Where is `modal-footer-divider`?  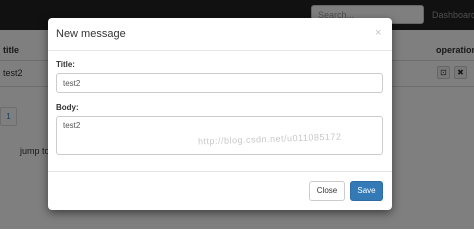 modal-footer-divider is located at coordinates (220, 171).